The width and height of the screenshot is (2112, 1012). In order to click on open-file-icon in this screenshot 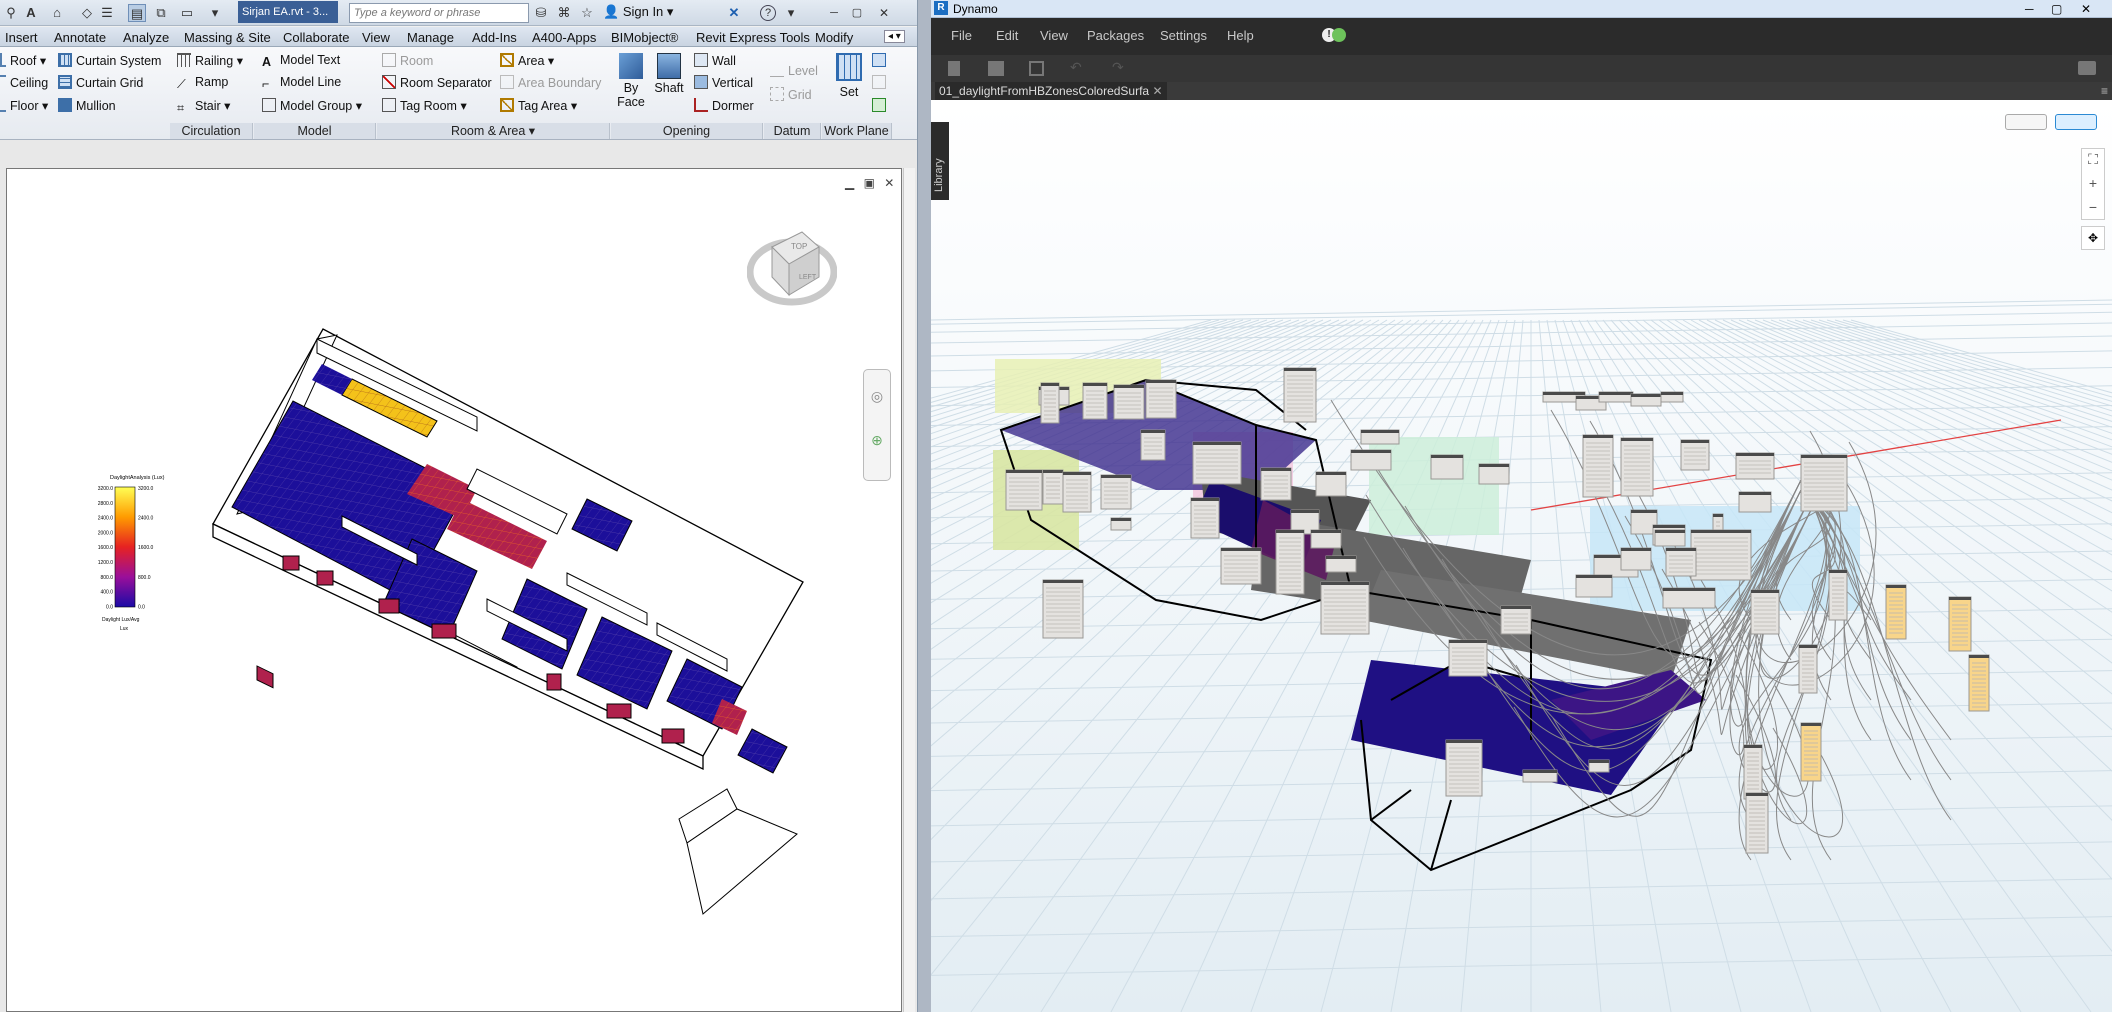, I will do `click(996, 68)`.